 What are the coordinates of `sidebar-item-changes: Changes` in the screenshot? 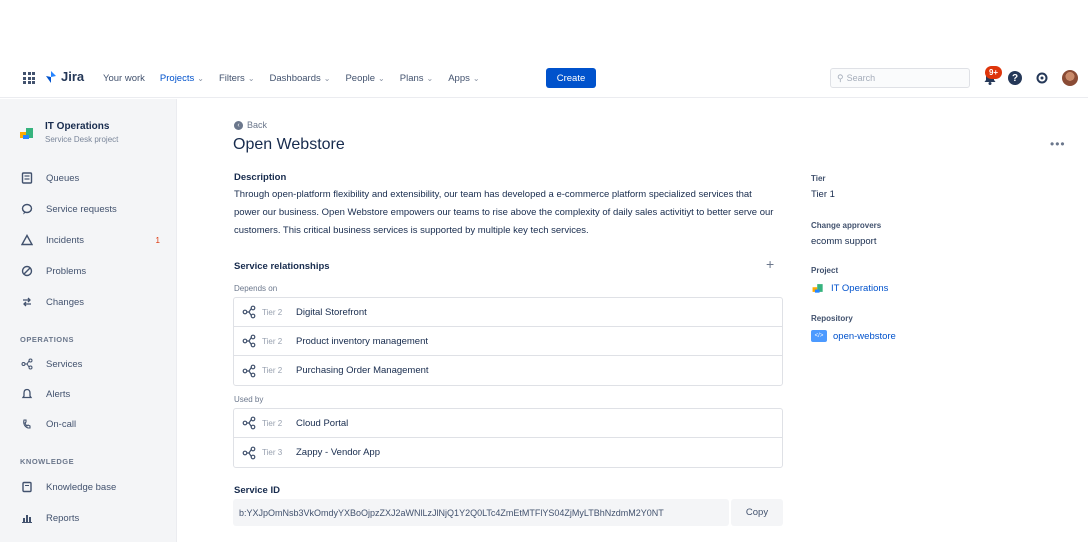 It's located at (95, 302).